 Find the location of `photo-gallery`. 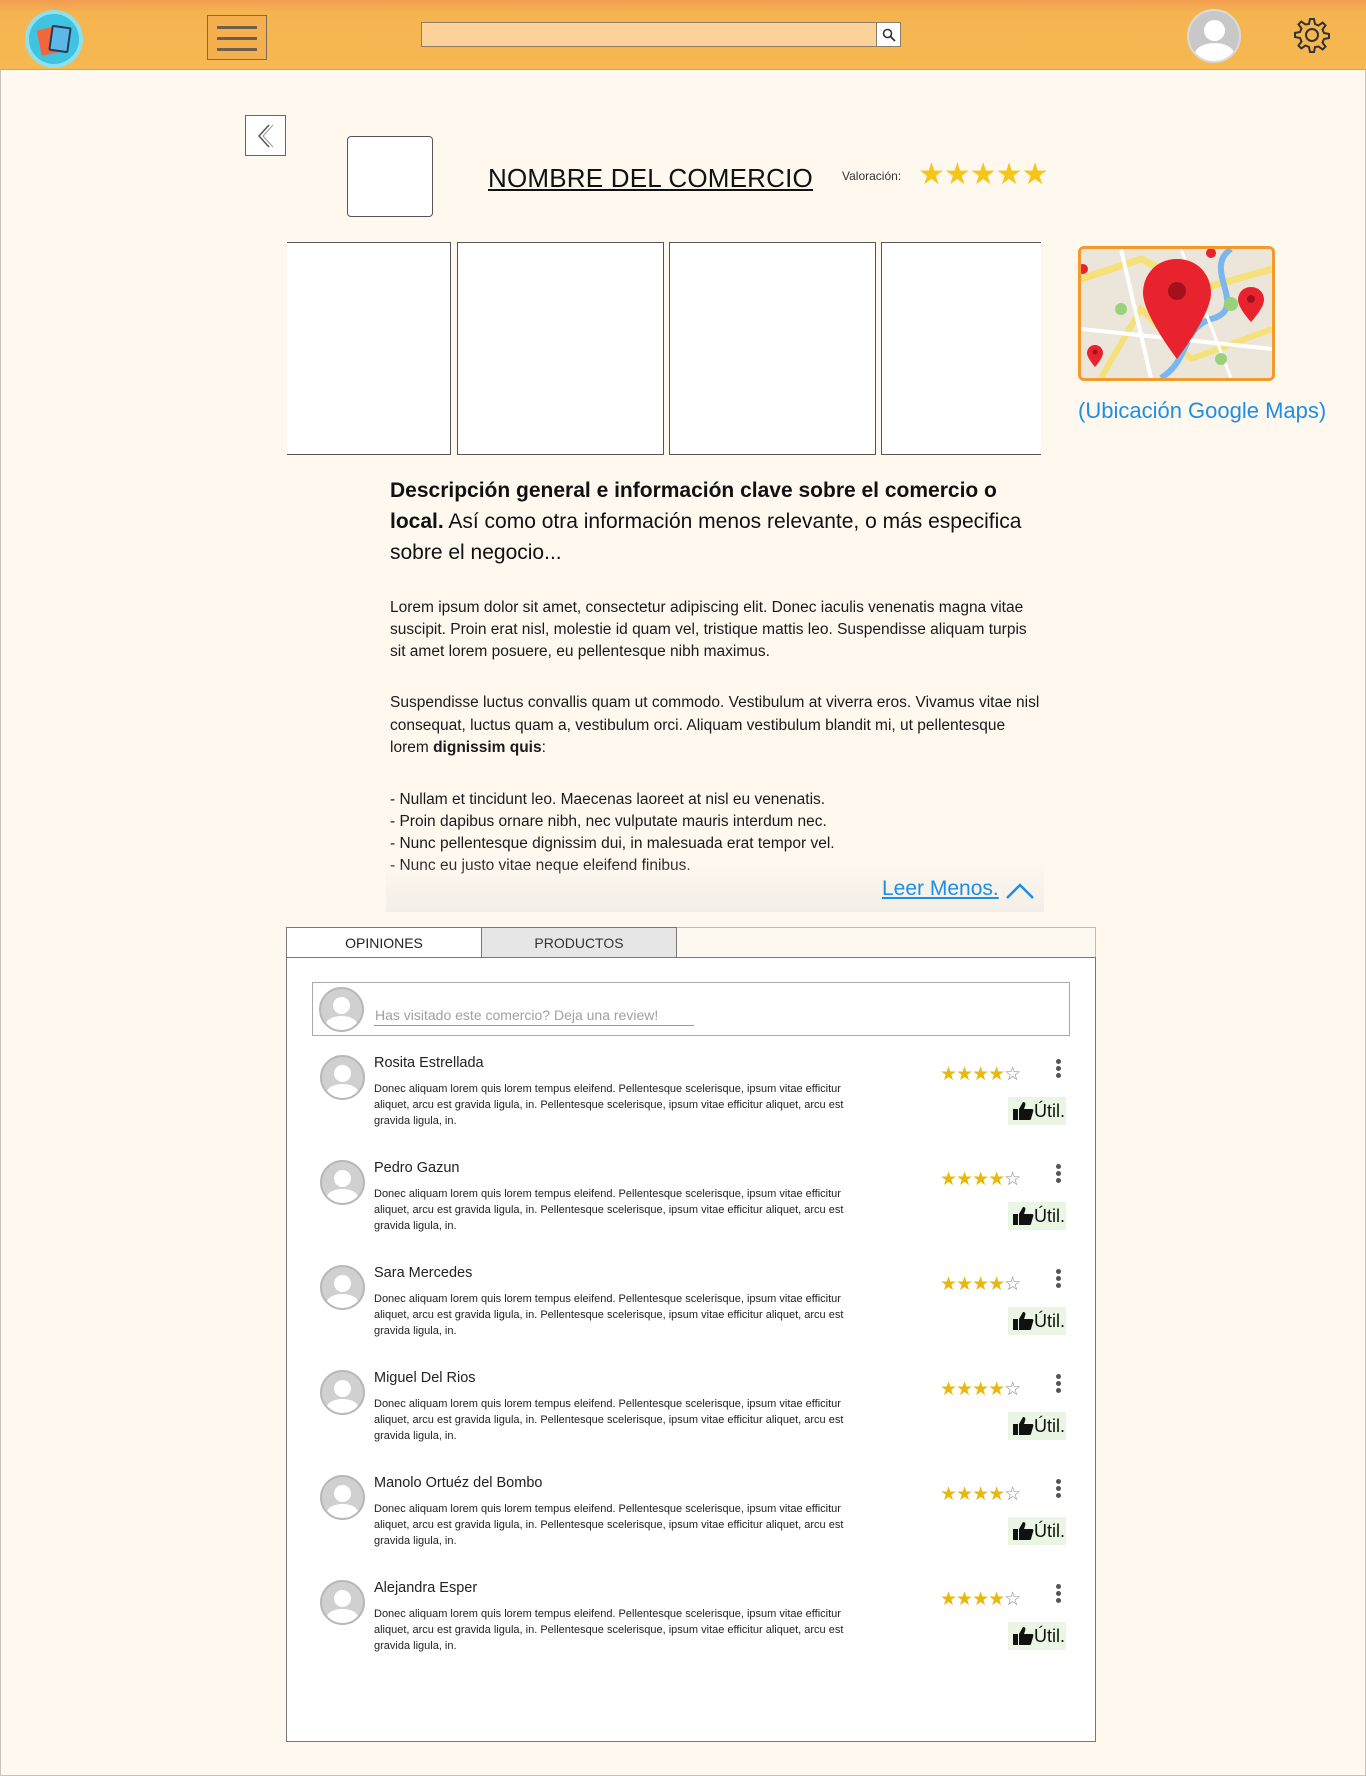

photo-gallery is located at coordinates (664, 349).